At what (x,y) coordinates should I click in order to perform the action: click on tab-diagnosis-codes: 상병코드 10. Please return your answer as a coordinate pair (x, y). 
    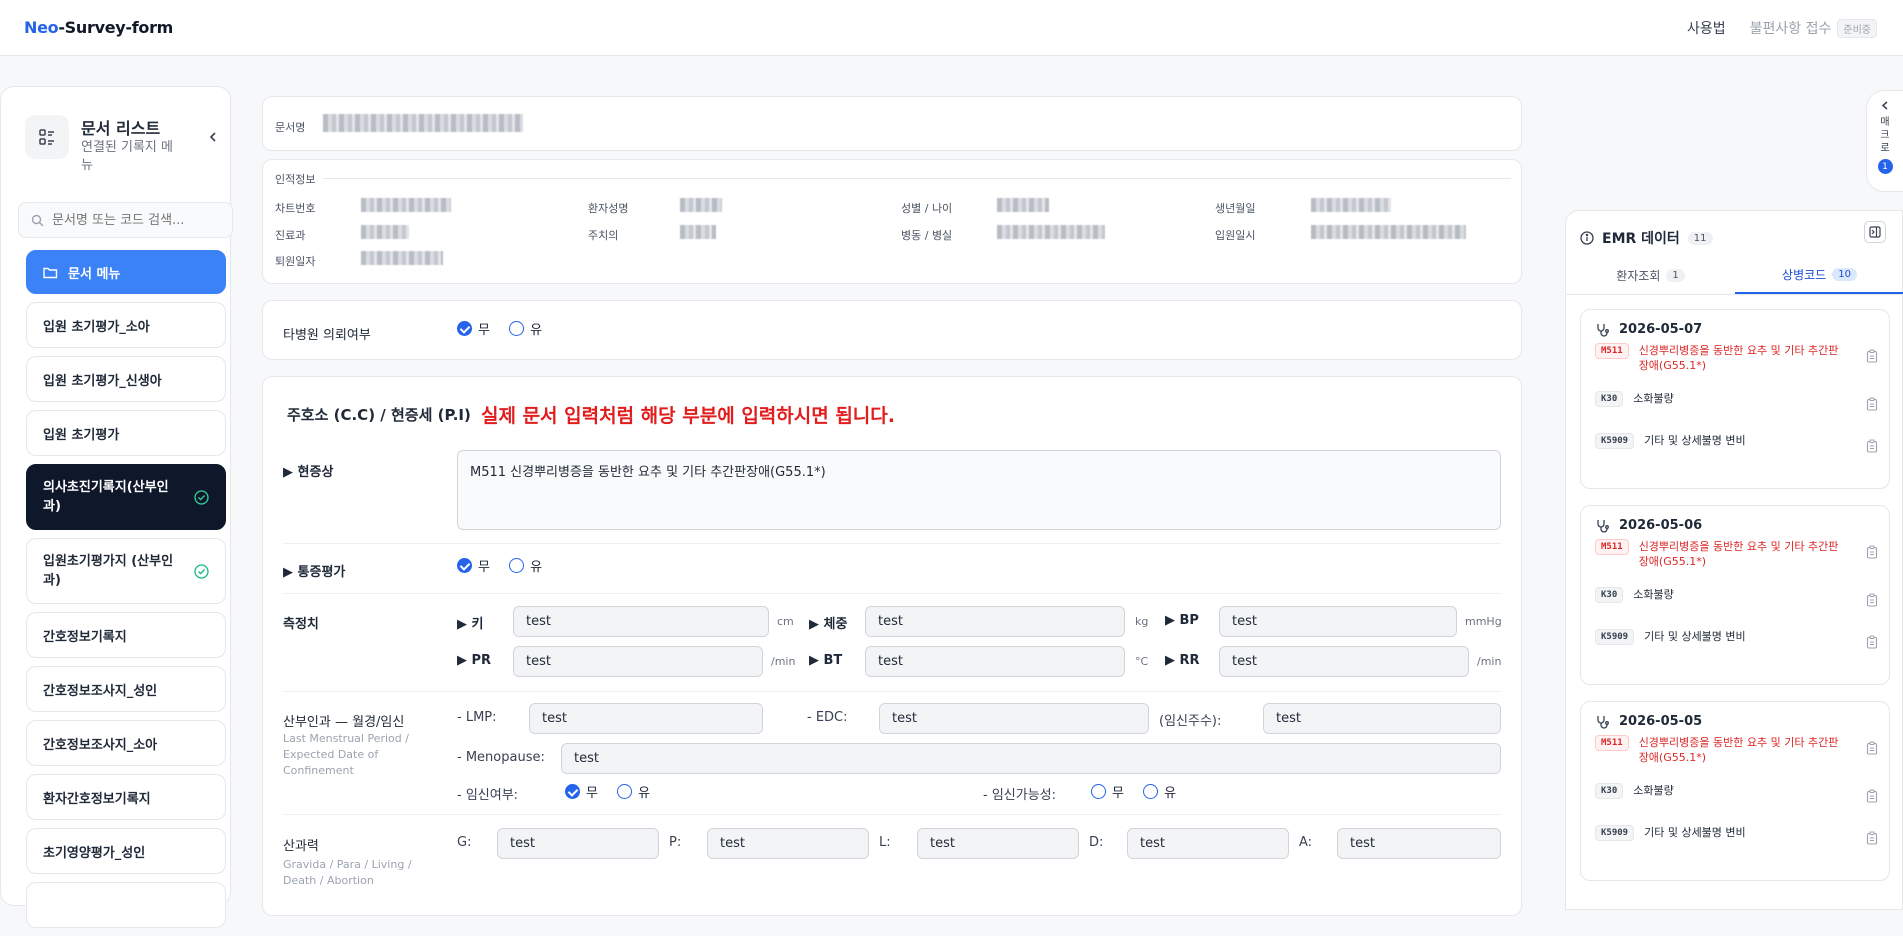
    Looking at the image, I should click on (1819, 275).